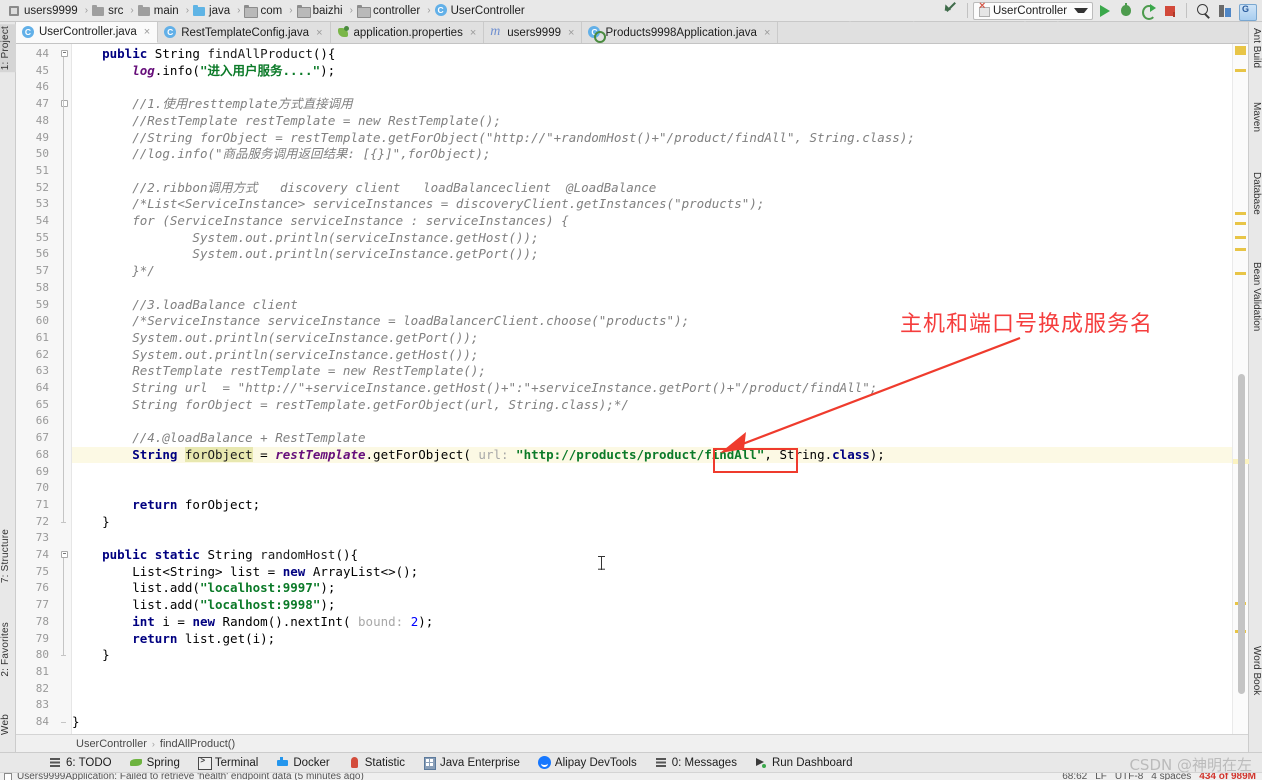 The width and height of the screenshot is (1262, 780). What do you see at coordinates (185, 305) in the screenshot?
I see `code-line: //3.loadBalance client` at bounding box center [185, 305].